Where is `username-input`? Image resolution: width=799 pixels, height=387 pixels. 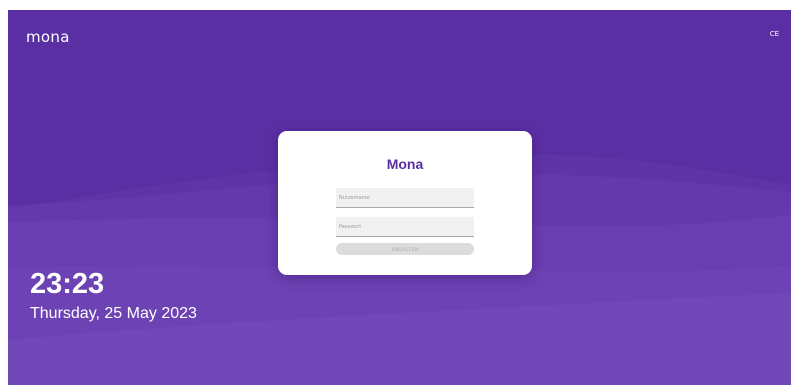 username-input is located at coordinates (405, 198).